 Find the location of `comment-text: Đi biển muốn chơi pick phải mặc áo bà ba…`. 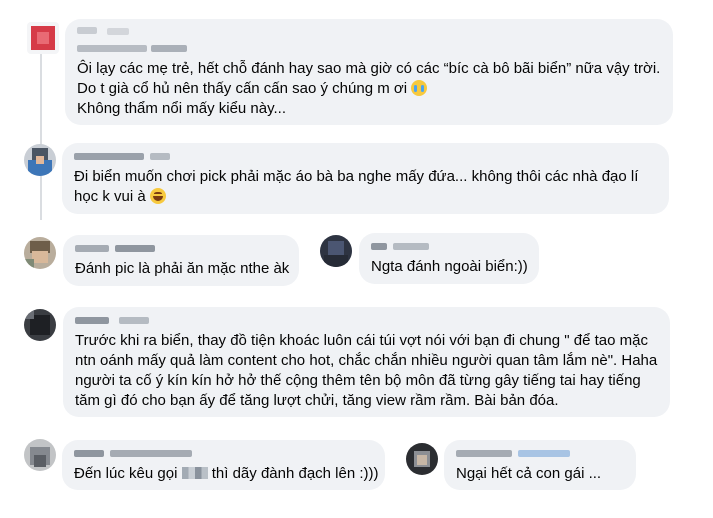

comment-text: Đi biển muốn chơi pick phải mặc áo bà ba… is located at coordinates (356, 176).